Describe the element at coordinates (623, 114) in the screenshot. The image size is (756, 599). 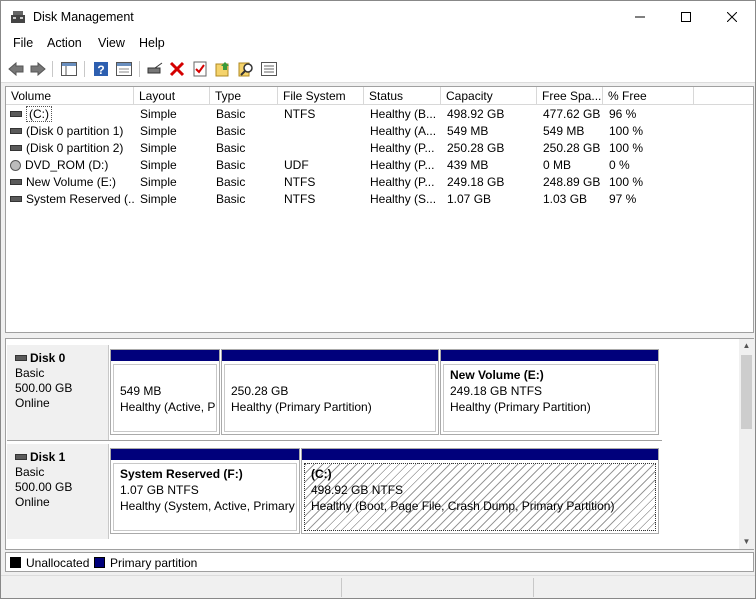
I see `volume-percent-free: 96 %` at that location.